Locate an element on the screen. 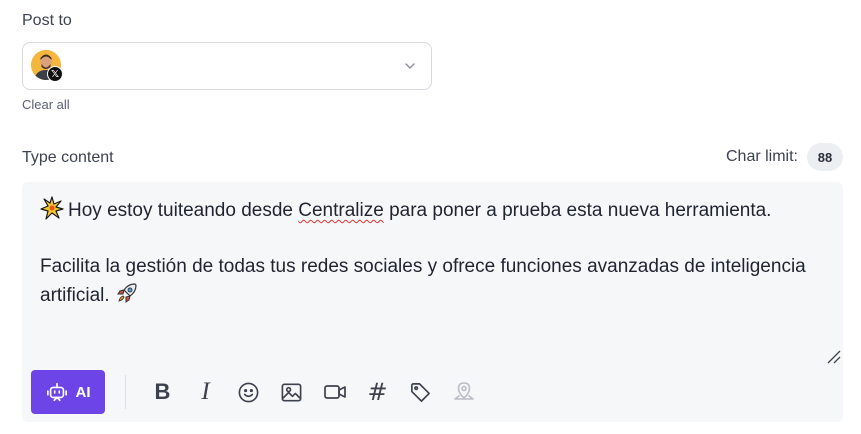 The height and width of the screenshot is (434, 861). resize-handle is located at coordinates (833, 356).